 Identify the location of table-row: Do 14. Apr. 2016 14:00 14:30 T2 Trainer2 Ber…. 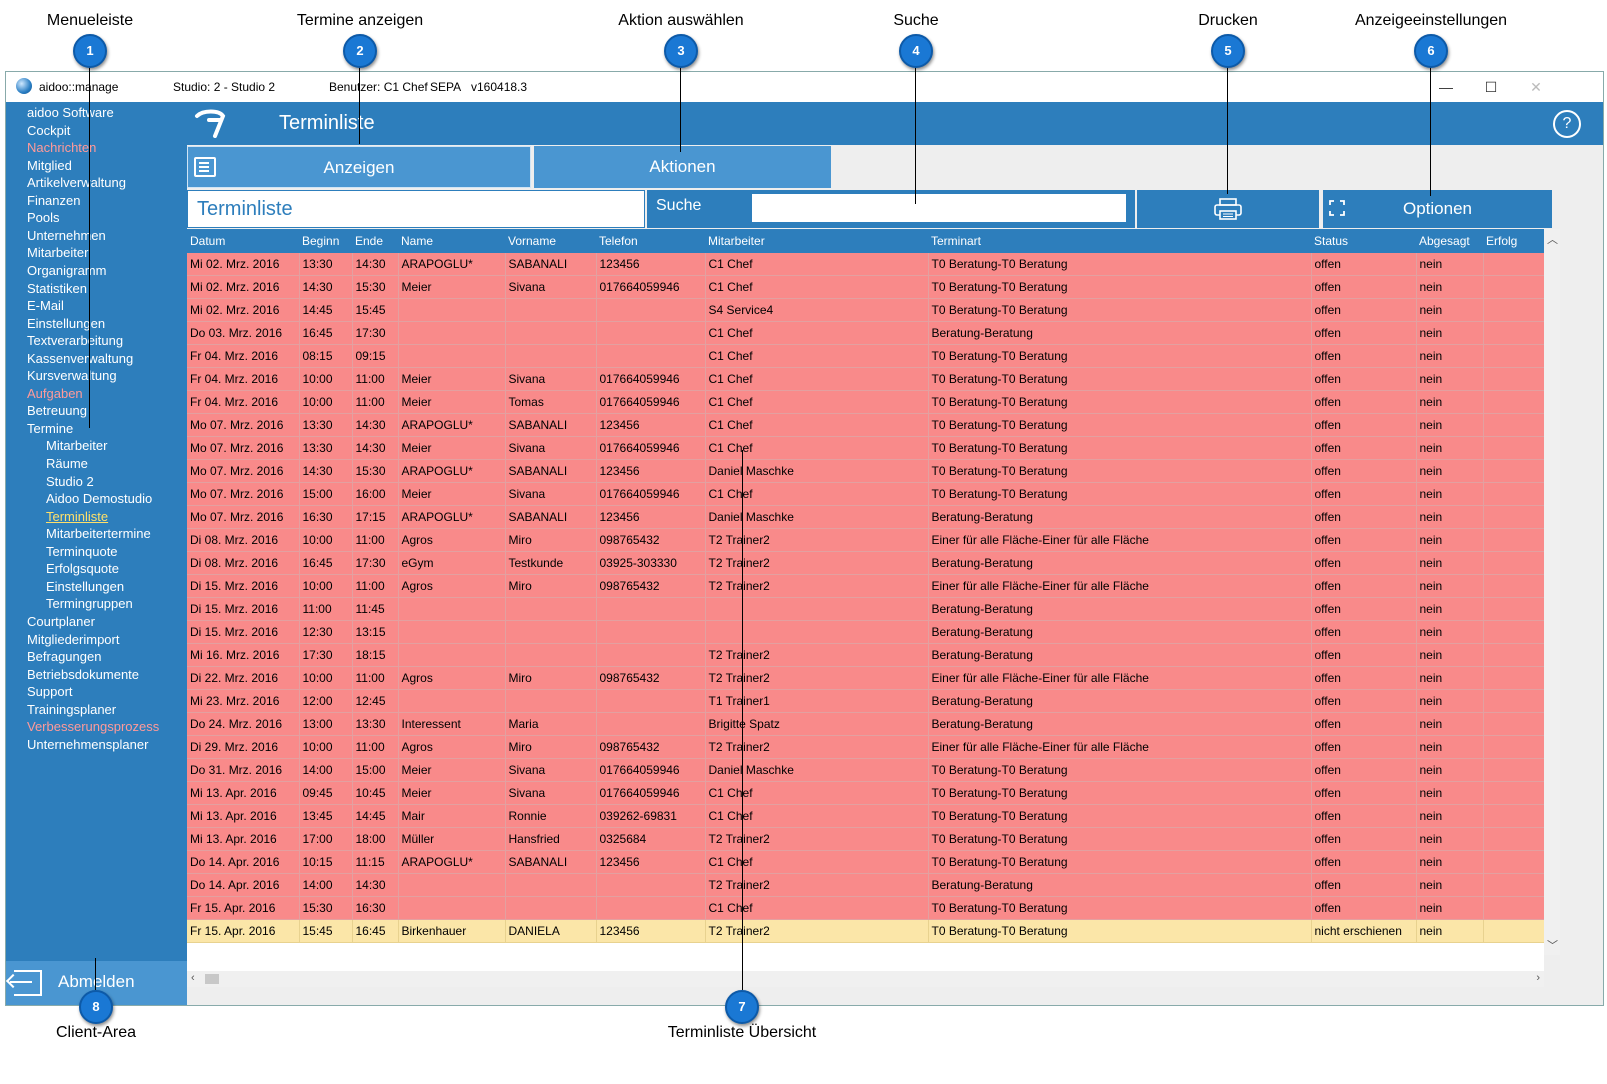
(865, 885).